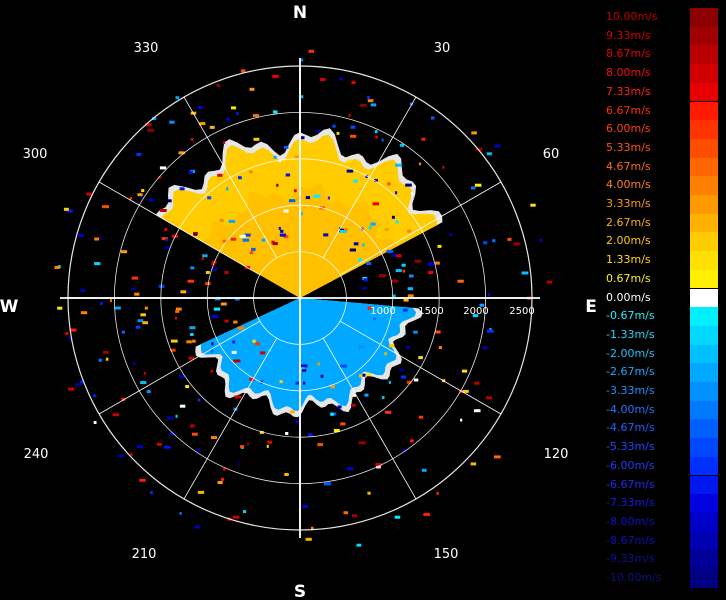  What do you see at coordinates (630, 390) in the screenshot?
I see `colorbar-label: -3.33m/s` at bounding box center [630, 390].